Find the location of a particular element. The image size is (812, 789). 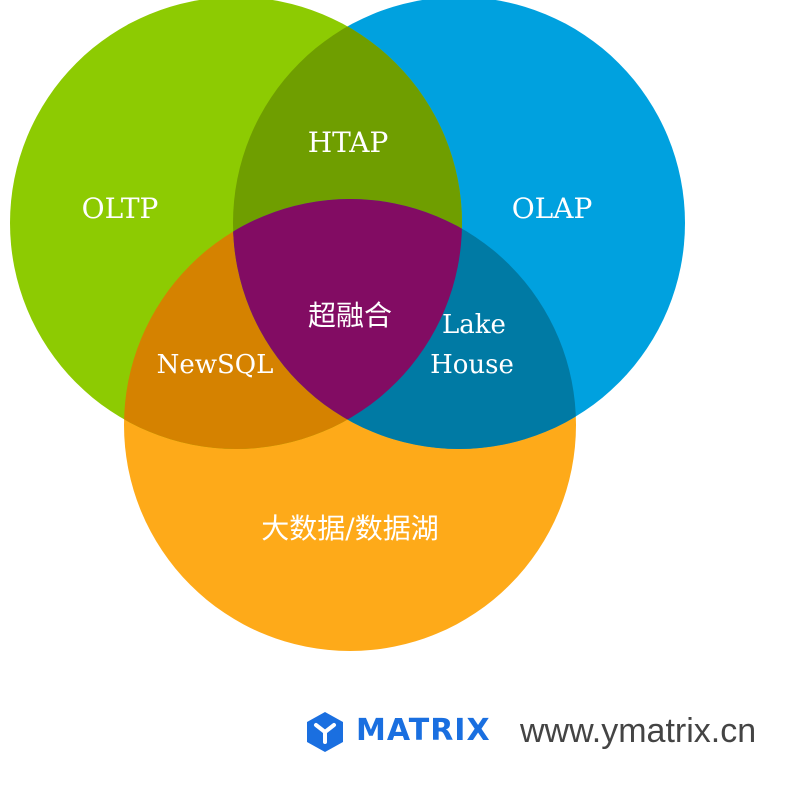

newsql-label: NewSQL is located at coordinates (215, 365).